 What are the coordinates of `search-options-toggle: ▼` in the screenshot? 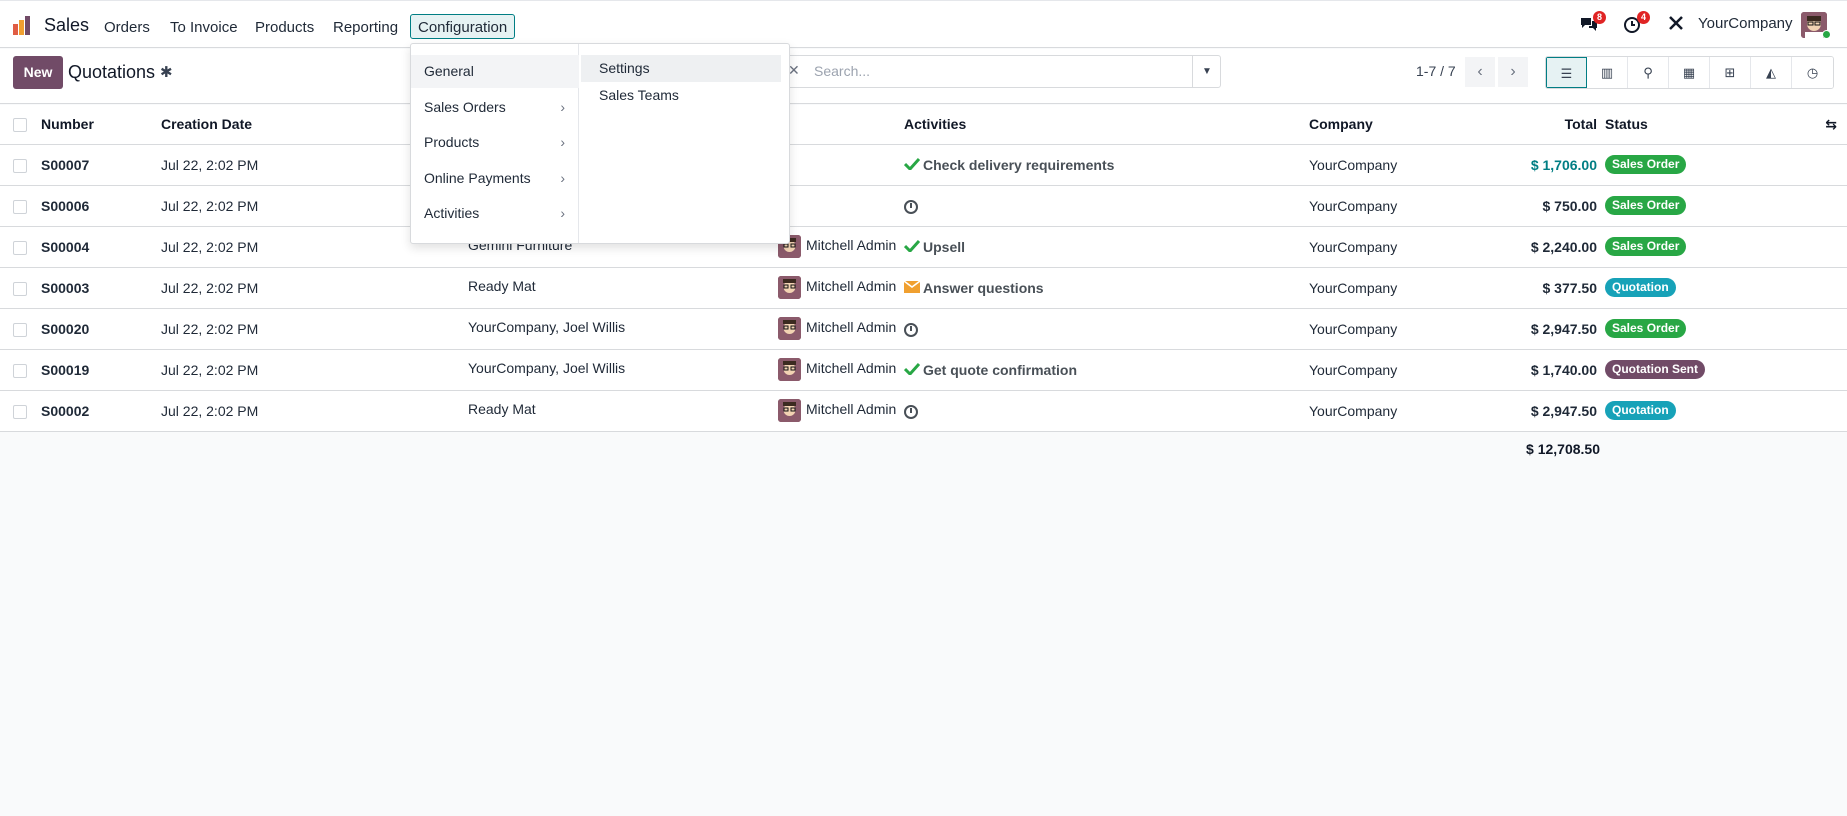 It's located at (1206, 71).